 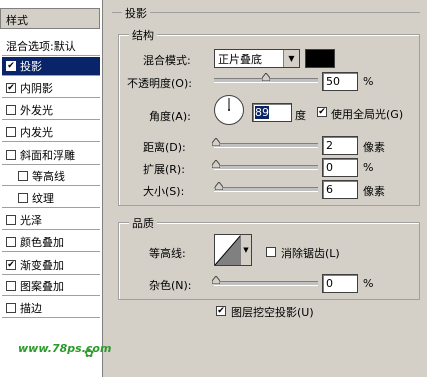 What do you see at coordinates (374, 147) in the screenshot?
I see `distance-unit: 像素` at bounding box center [374, 147].